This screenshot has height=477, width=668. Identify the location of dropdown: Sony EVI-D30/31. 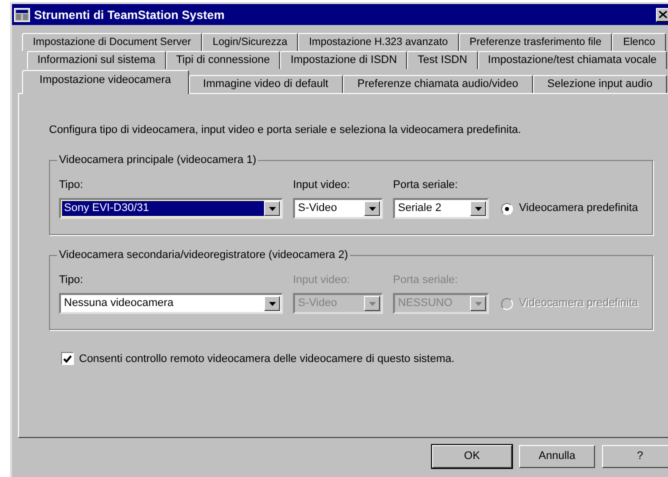
(171, 208).